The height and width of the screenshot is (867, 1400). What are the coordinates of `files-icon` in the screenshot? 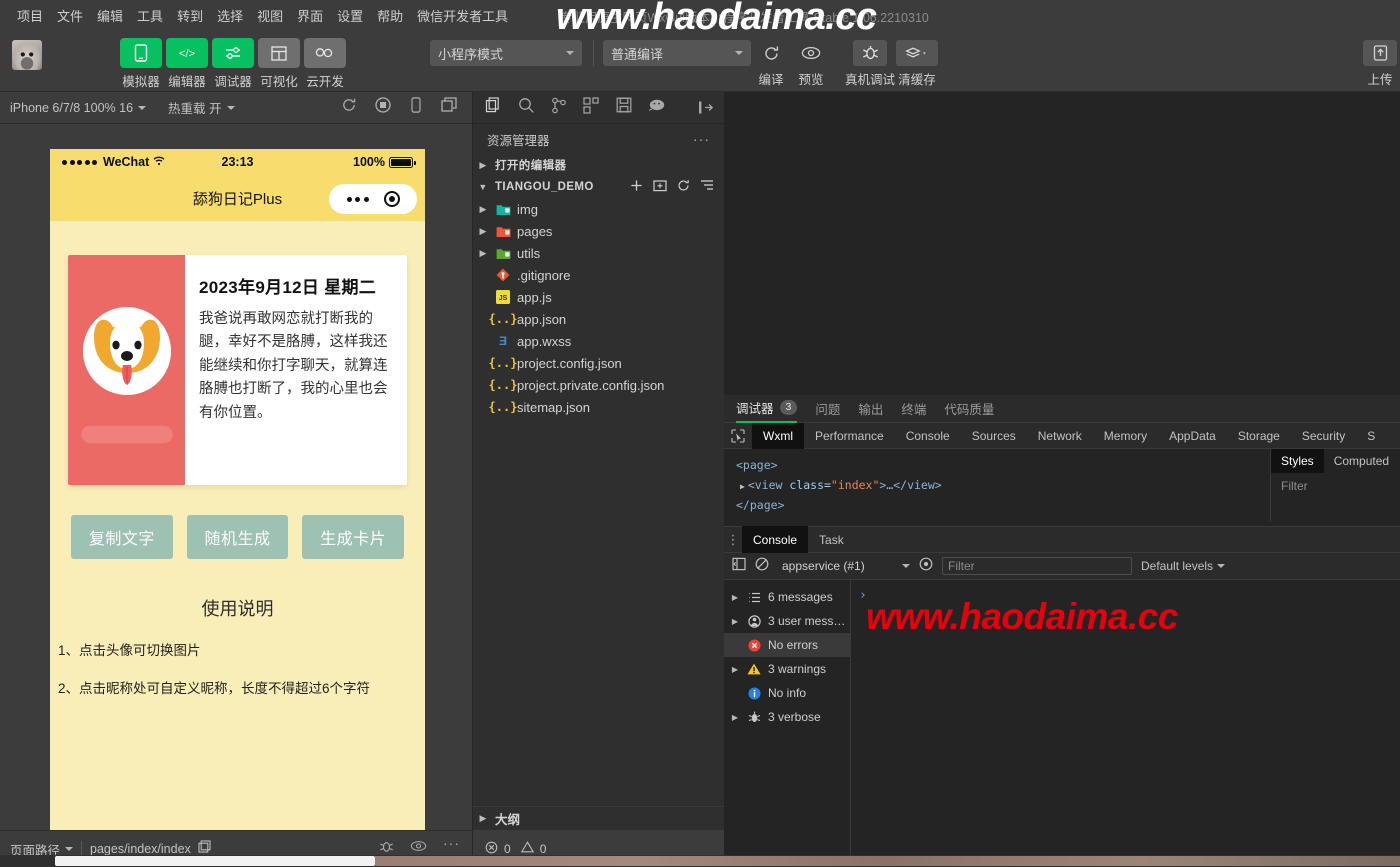 It's located at (493, 107).